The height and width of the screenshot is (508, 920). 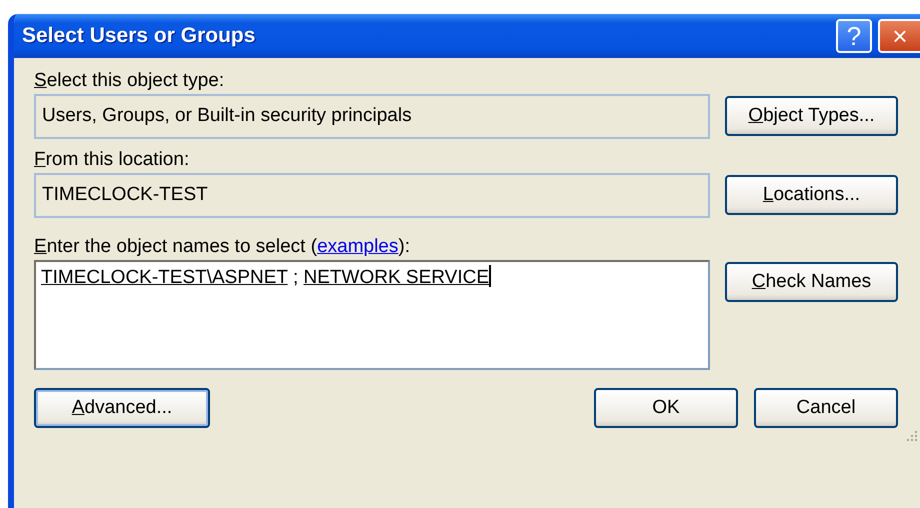 What do you see at coordinates (899, 36) in the screenshot?
I see `close-button: ×` at bounding box center [899, 36].